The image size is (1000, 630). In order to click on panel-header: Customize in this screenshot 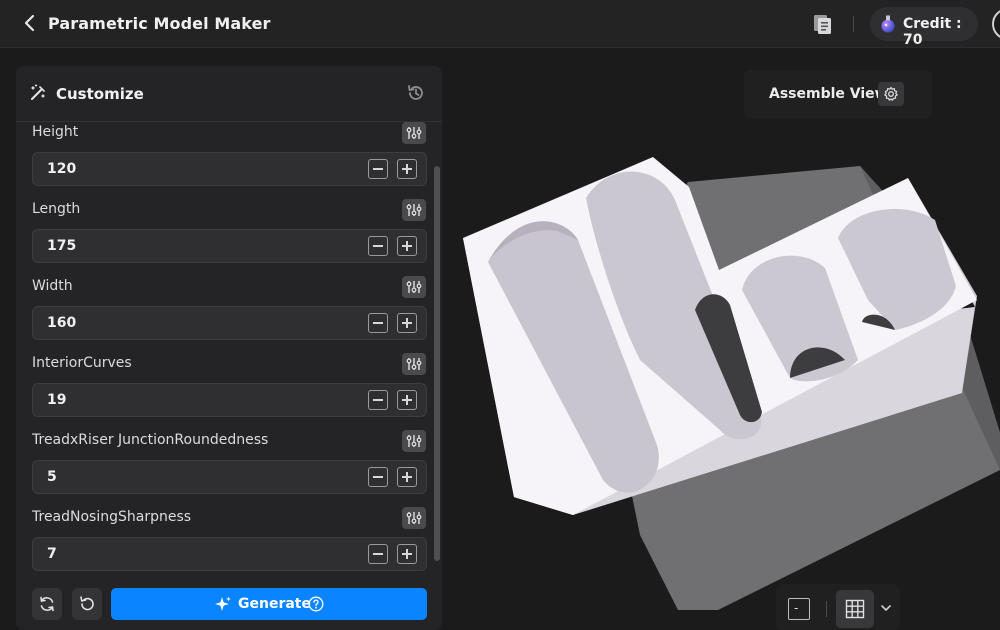, I will do `click(229, 94)`.